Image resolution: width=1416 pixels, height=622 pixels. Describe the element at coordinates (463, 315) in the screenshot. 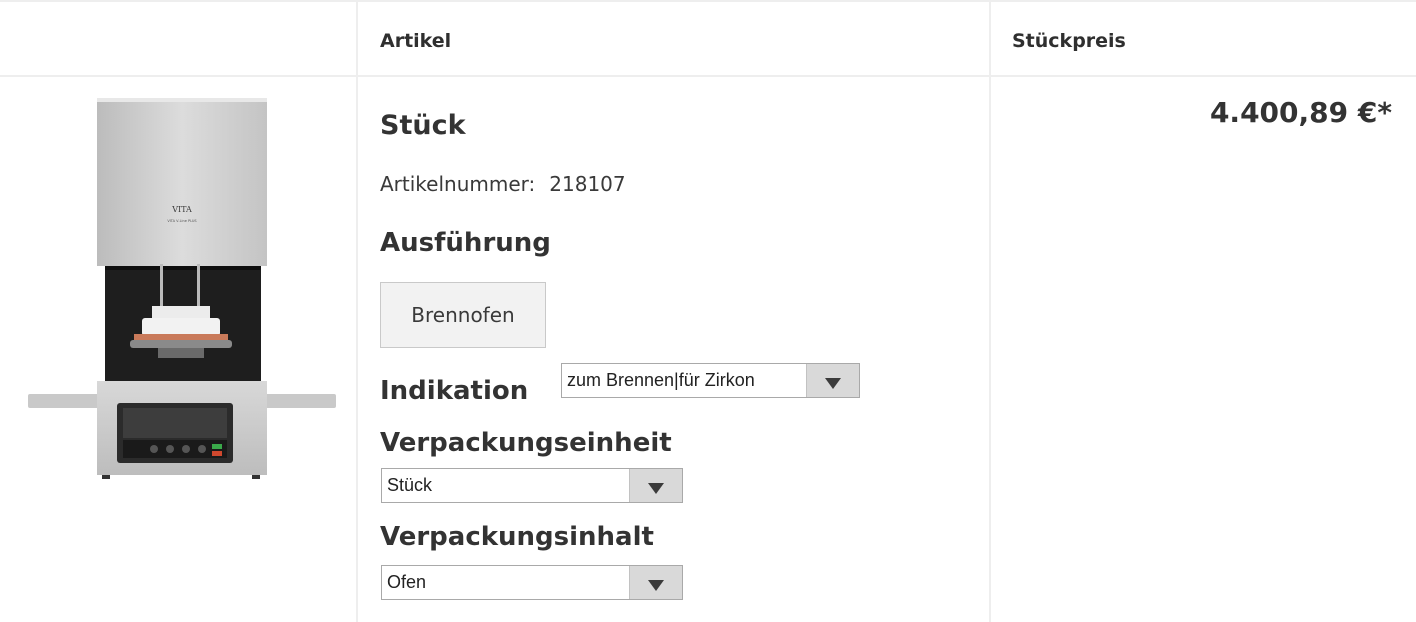

I see `variant-option-brennofen: Brennofen` at that location.